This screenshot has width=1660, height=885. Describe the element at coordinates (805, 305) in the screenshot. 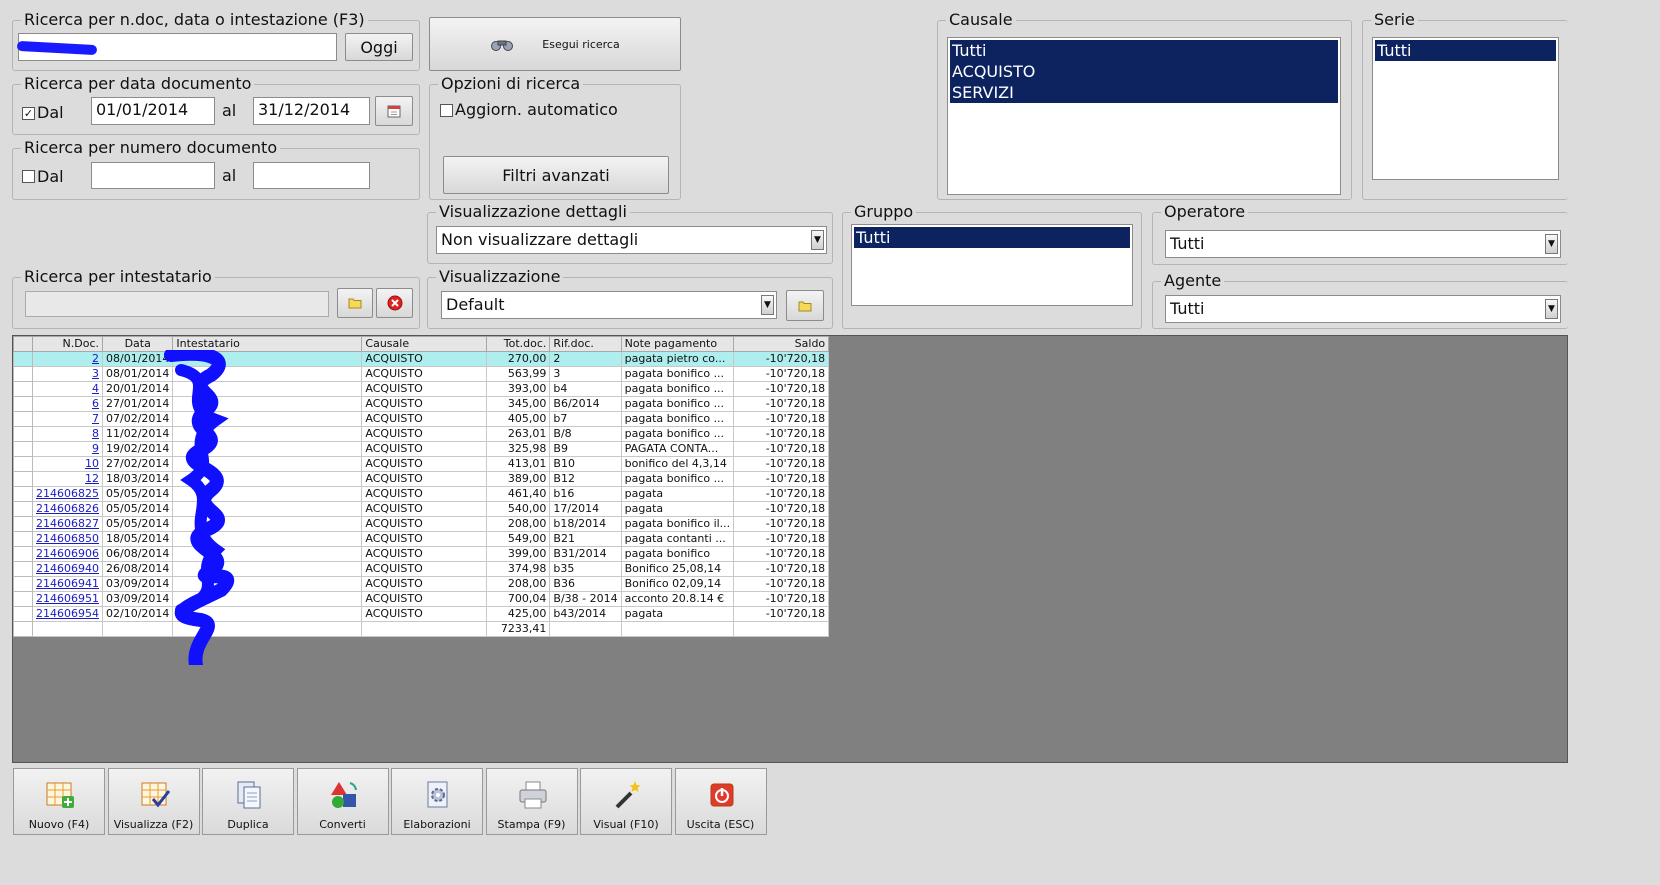

I see `view-folder-button` at that location.